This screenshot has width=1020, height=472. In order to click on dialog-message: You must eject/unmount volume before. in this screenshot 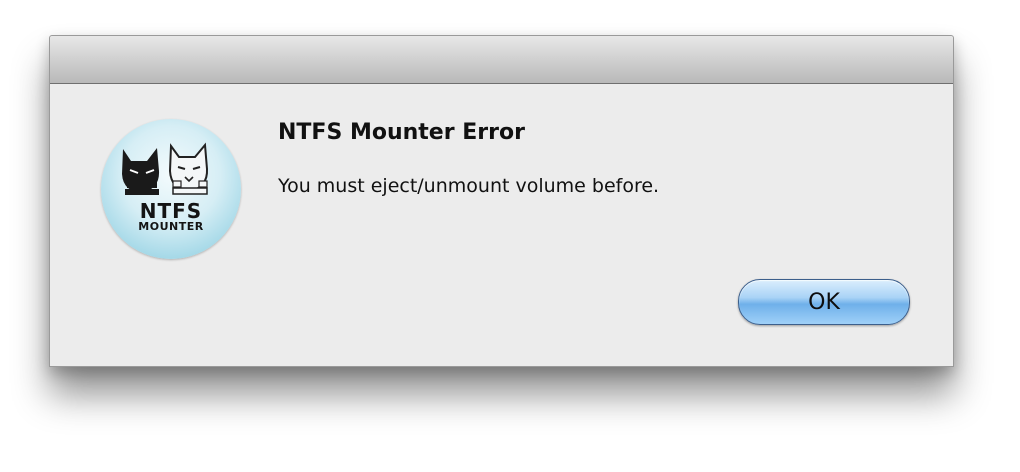, I will do `click(469, 186)`.